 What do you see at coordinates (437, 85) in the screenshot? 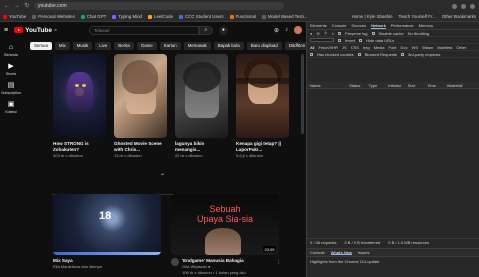
I see `column-header: Time` at bounding box center [437, 85].